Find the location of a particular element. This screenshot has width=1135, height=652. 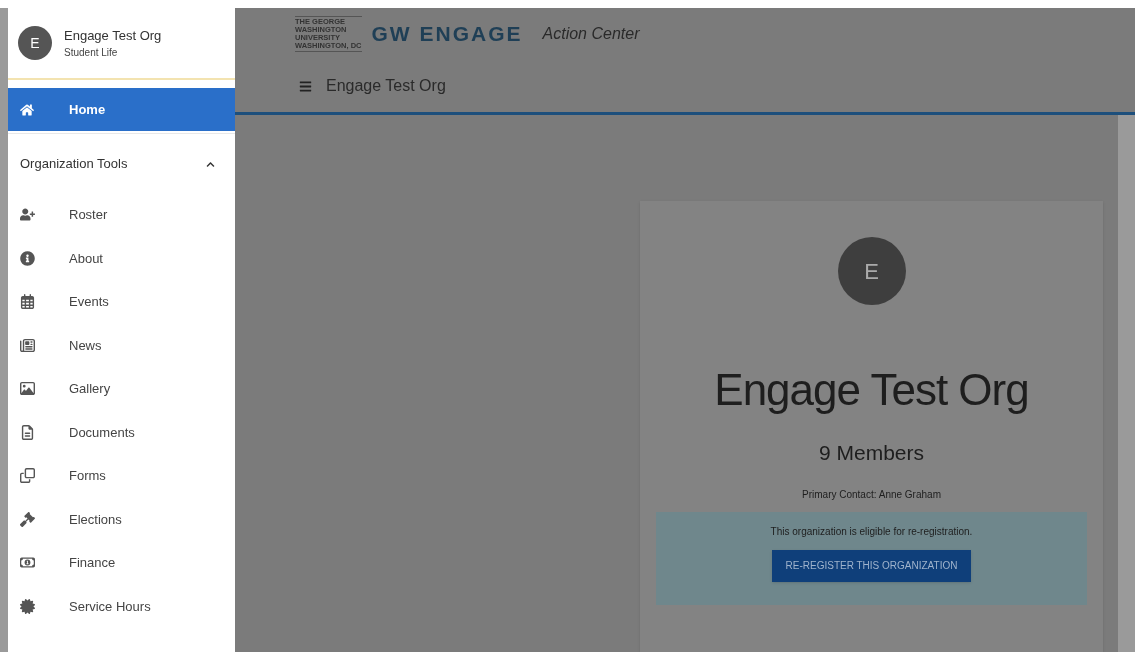

card-avatar: E is located at coordinates (871, 271).